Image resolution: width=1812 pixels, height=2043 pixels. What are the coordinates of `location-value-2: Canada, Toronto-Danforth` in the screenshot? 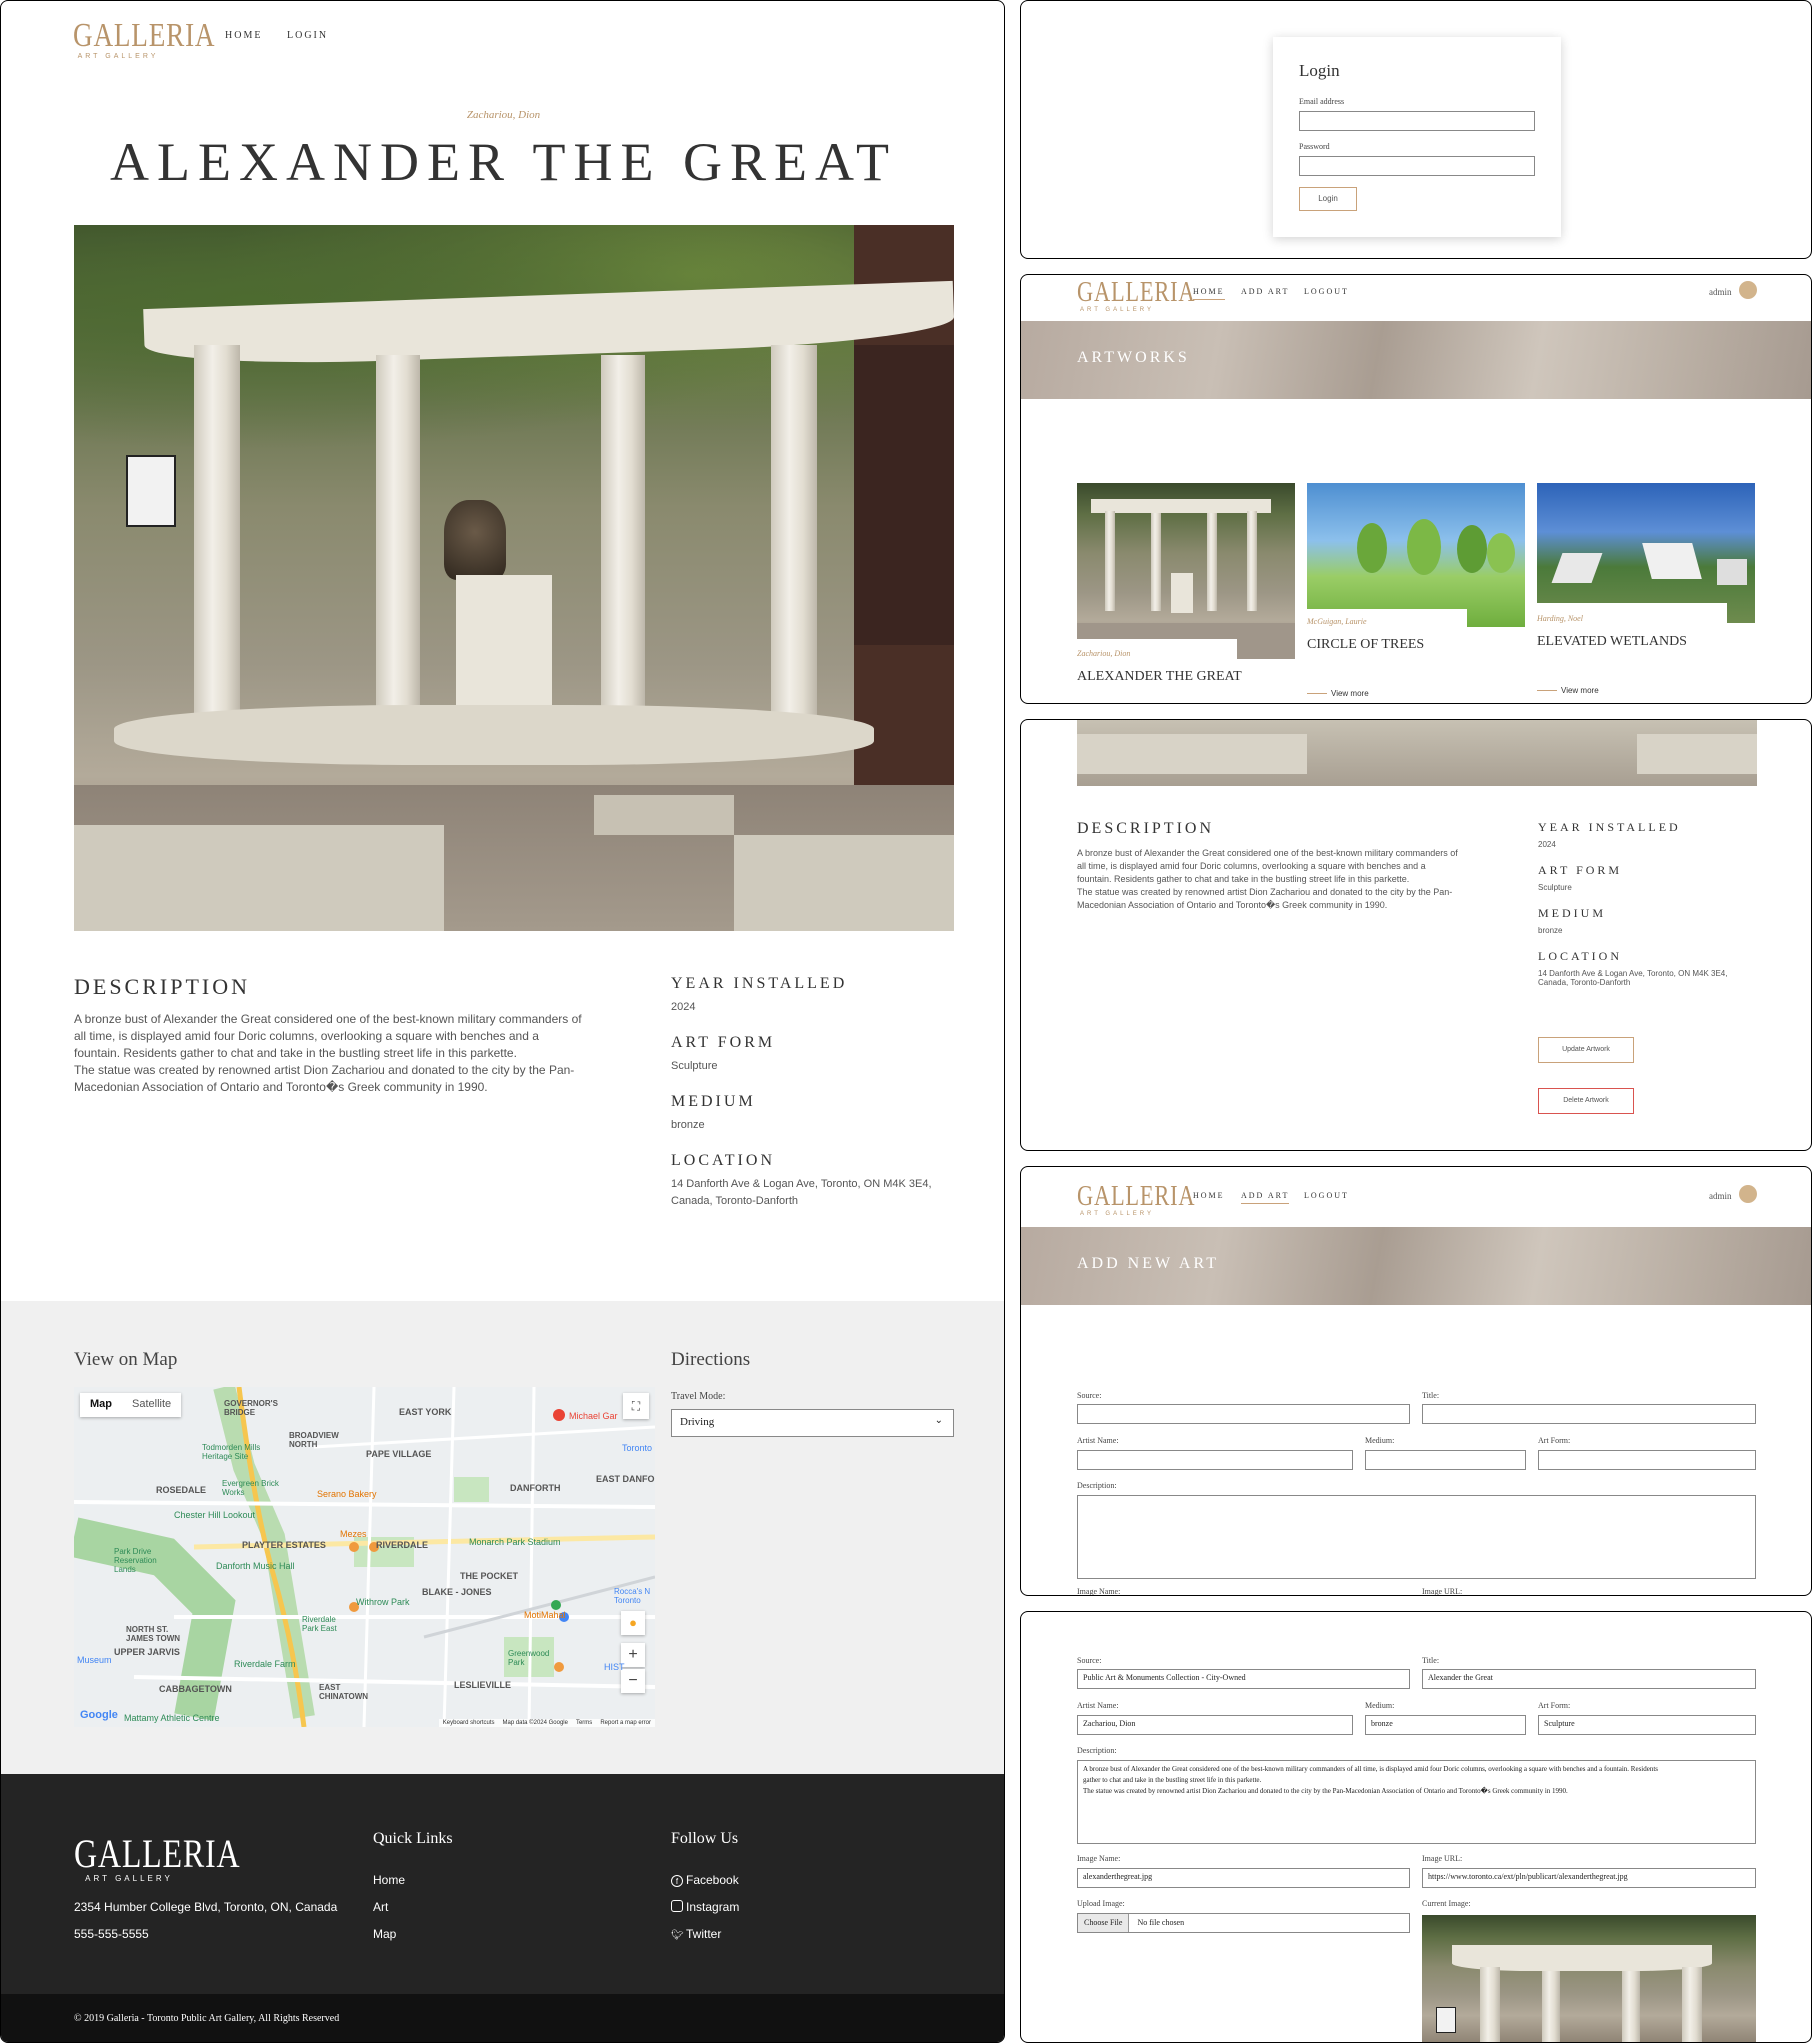 It's located at (1584, 982).